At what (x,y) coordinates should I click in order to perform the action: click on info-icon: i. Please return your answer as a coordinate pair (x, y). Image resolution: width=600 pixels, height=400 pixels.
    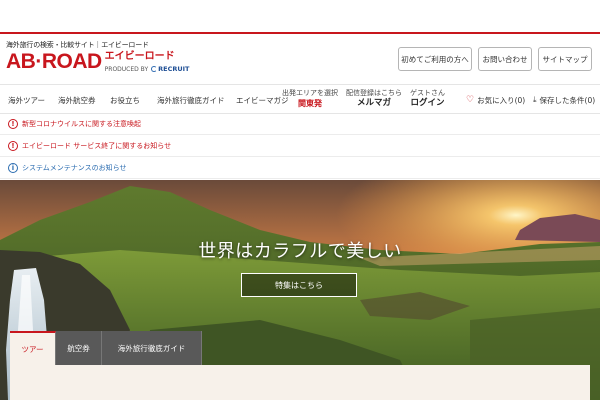
    Looking at the image, I should click on (13, 168).